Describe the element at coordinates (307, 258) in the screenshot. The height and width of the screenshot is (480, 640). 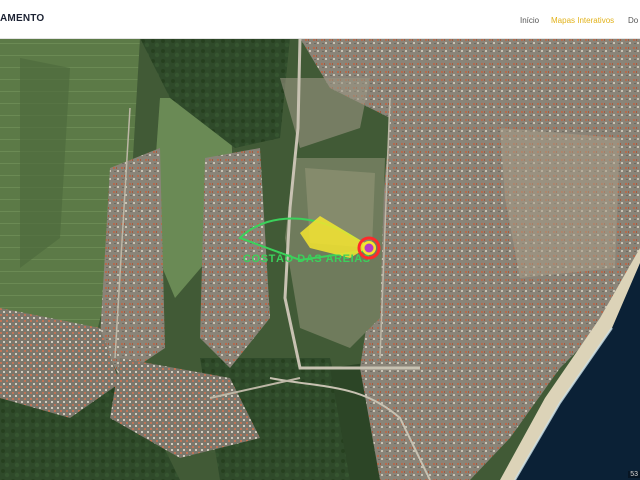
I see `development-name-label: COSTÃO DAS AREIAS` at that location.